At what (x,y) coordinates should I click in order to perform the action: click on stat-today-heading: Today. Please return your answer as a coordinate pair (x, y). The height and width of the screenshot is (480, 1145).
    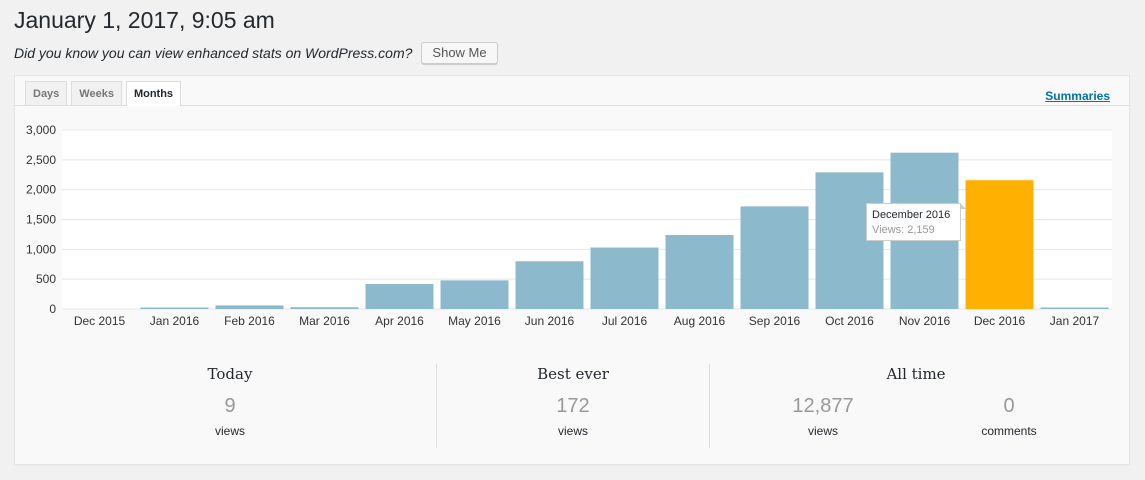
    Looking at the image, I should click on (230, 374).